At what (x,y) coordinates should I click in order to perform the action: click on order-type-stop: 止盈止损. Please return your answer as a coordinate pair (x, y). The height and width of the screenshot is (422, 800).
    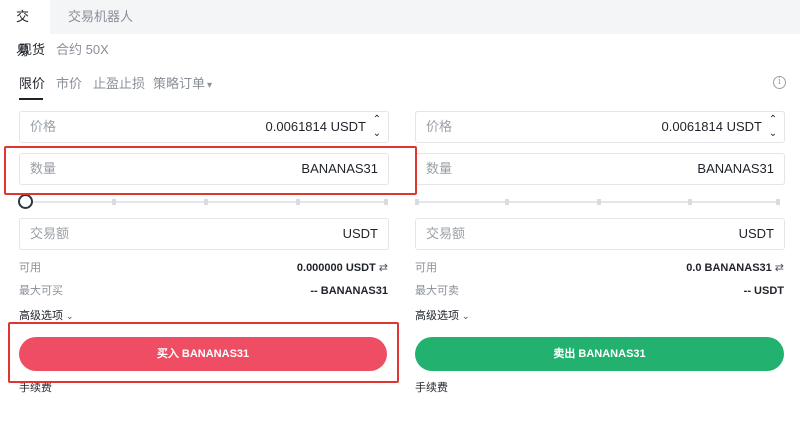
    Looking at the image, I should click on (119, 84).